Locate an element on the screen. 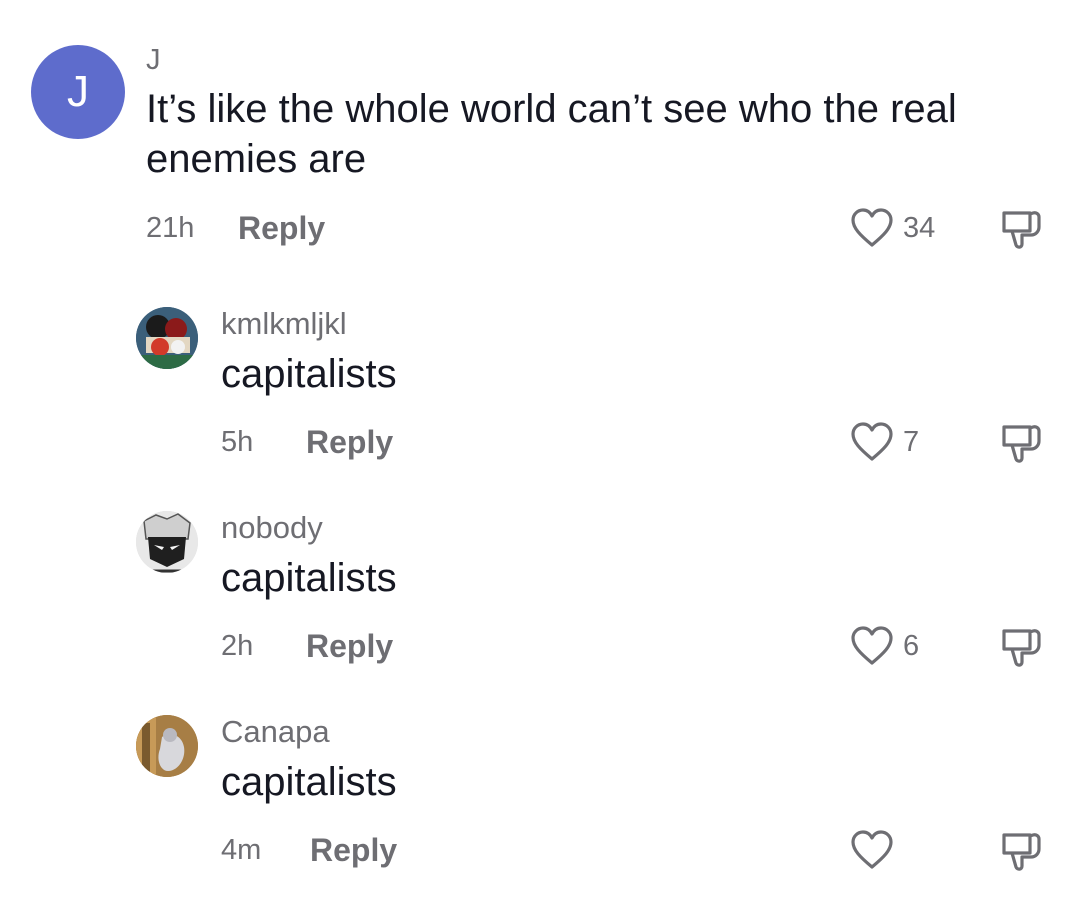 The image size is (1080, 915). comment-username: nobody is located at coordinates (272, 528).